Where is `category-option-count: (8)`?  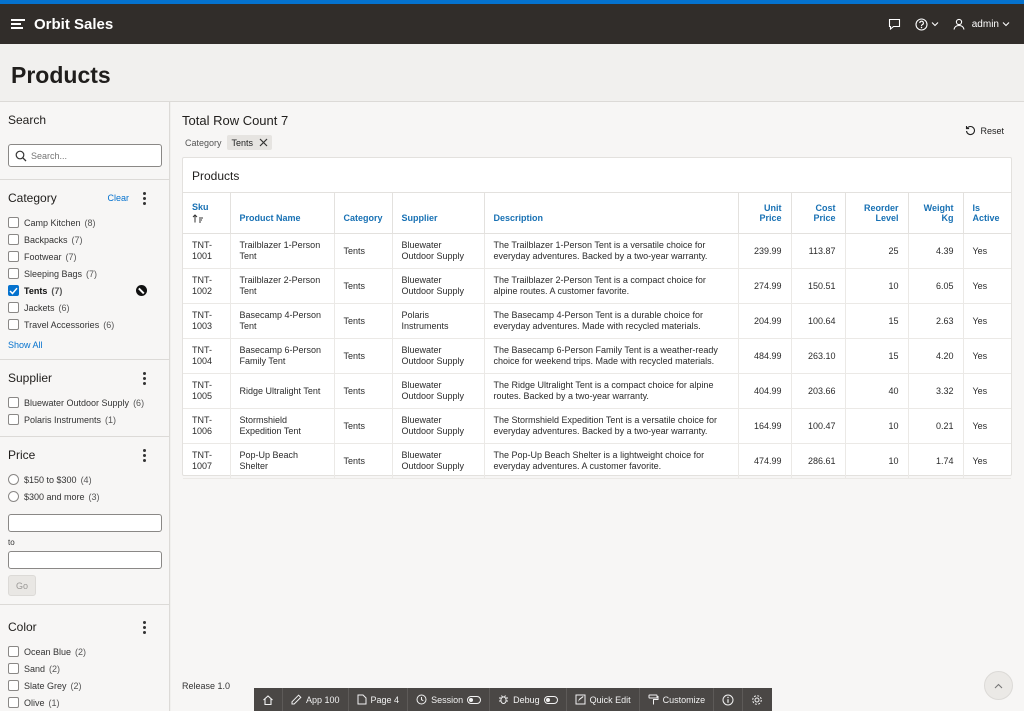
category-option-count: (8) is located at coordinates (90, 222).